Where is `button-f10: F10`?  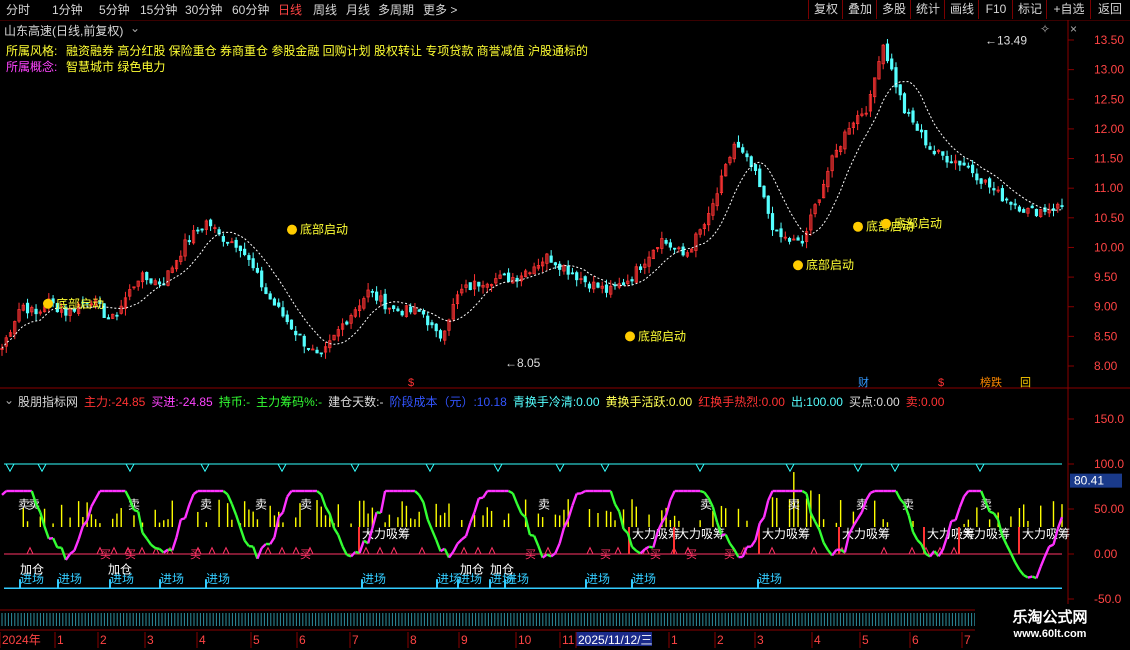 button-f10: F10 is located at coordinates (995, 9).